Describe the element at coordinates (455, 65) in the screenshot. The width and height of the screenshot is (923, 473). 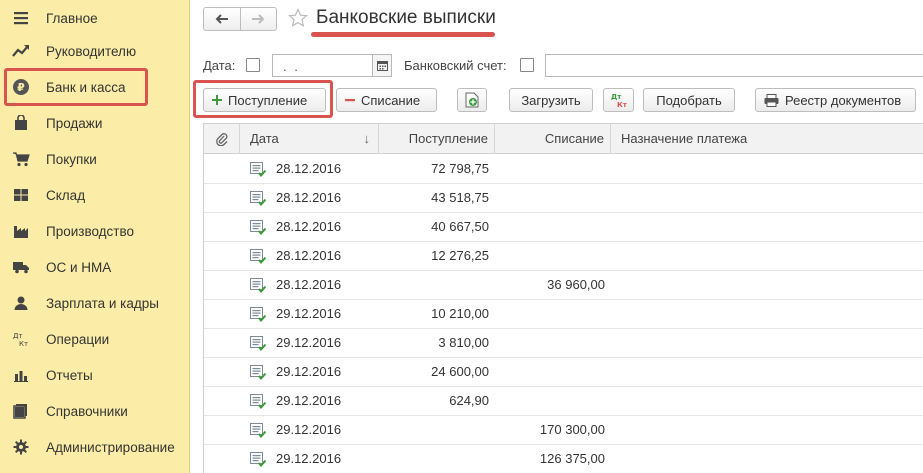
I see `bank-account-label: Банковский счет:` at that location.